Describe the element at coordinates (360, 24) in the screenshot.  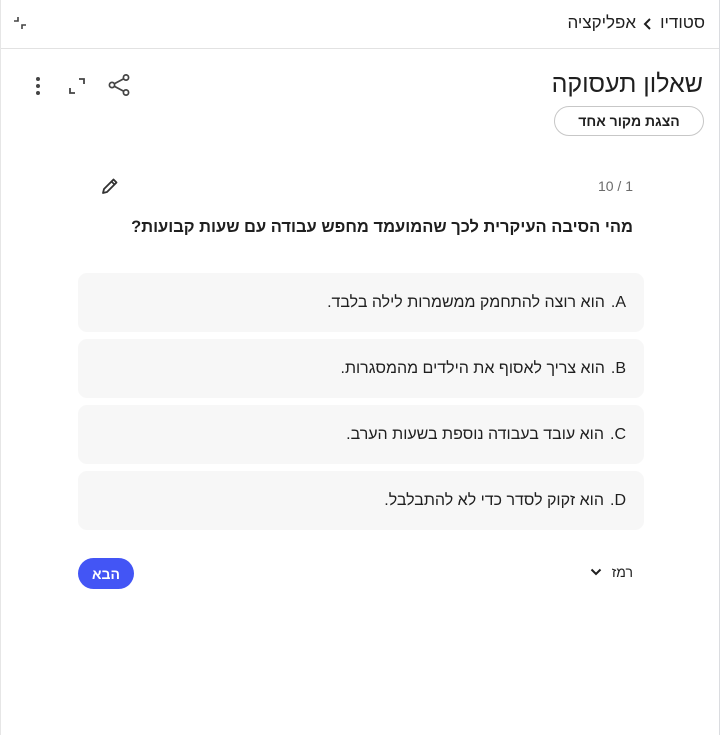
I see `top-bar: סטודיו אפליקציה` at that location.